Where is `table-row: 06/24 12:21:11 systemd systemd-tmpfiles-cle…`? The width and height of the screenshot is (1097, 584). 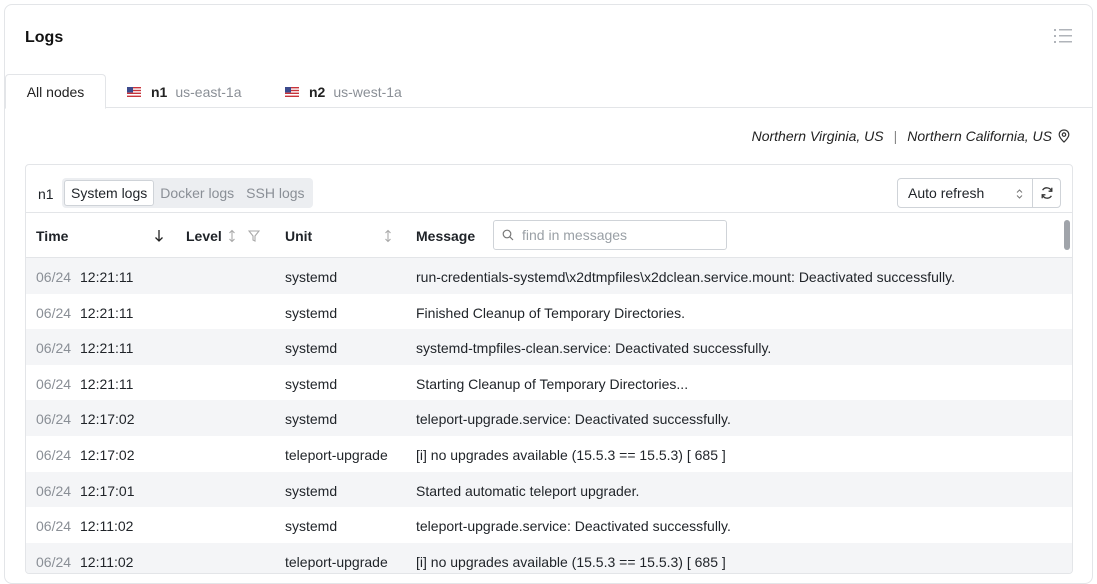
table-row: 06/24 12:21:11 systemd systemd-tmpfiles-cle… is located at coordinates (549, 347).